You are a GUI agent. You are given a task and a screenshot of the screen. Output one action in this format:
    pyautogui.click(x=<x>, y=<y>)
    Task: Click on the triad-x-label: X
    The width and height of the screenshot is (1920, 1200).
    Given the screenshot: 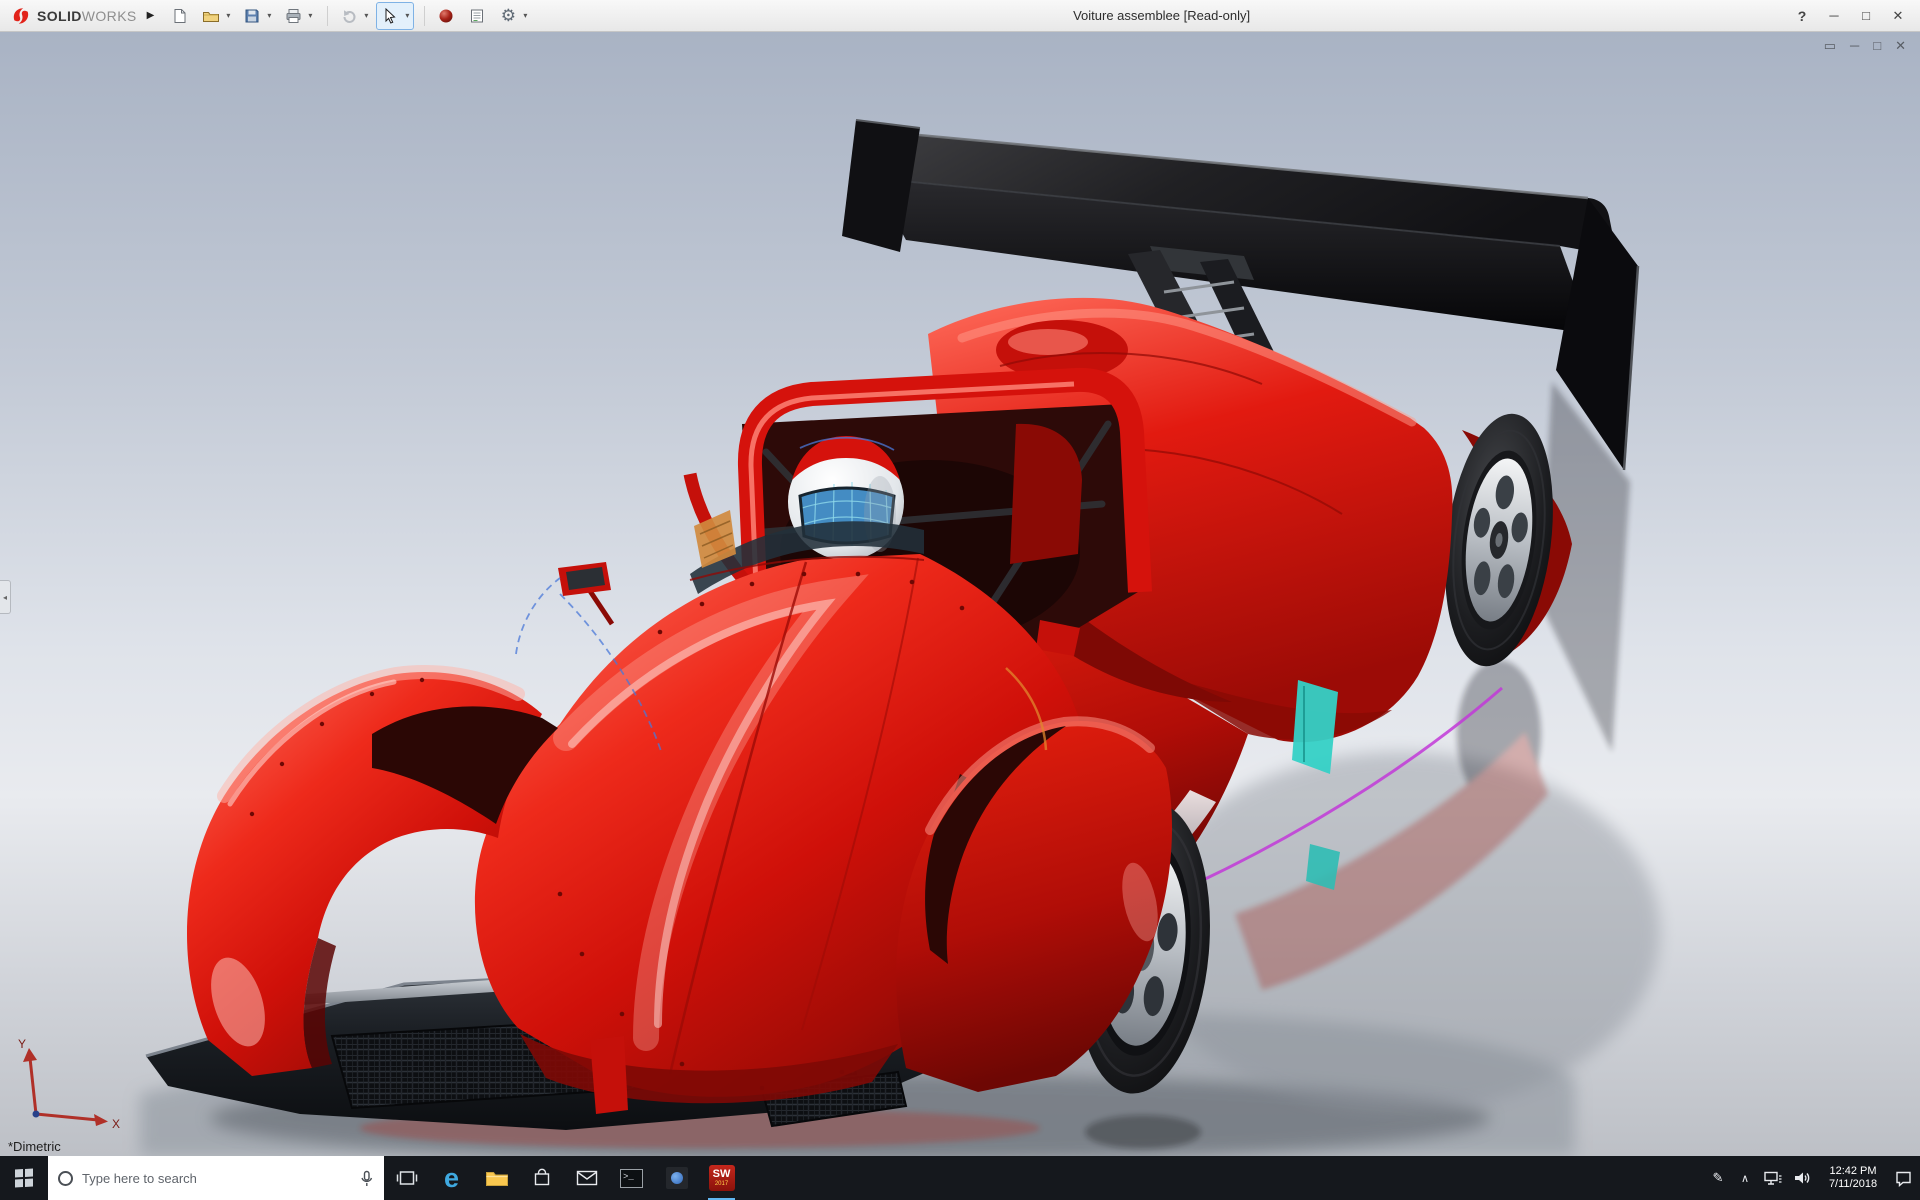 What is the action you would take?
    pyautogui.click(x=116, y=1124)
    